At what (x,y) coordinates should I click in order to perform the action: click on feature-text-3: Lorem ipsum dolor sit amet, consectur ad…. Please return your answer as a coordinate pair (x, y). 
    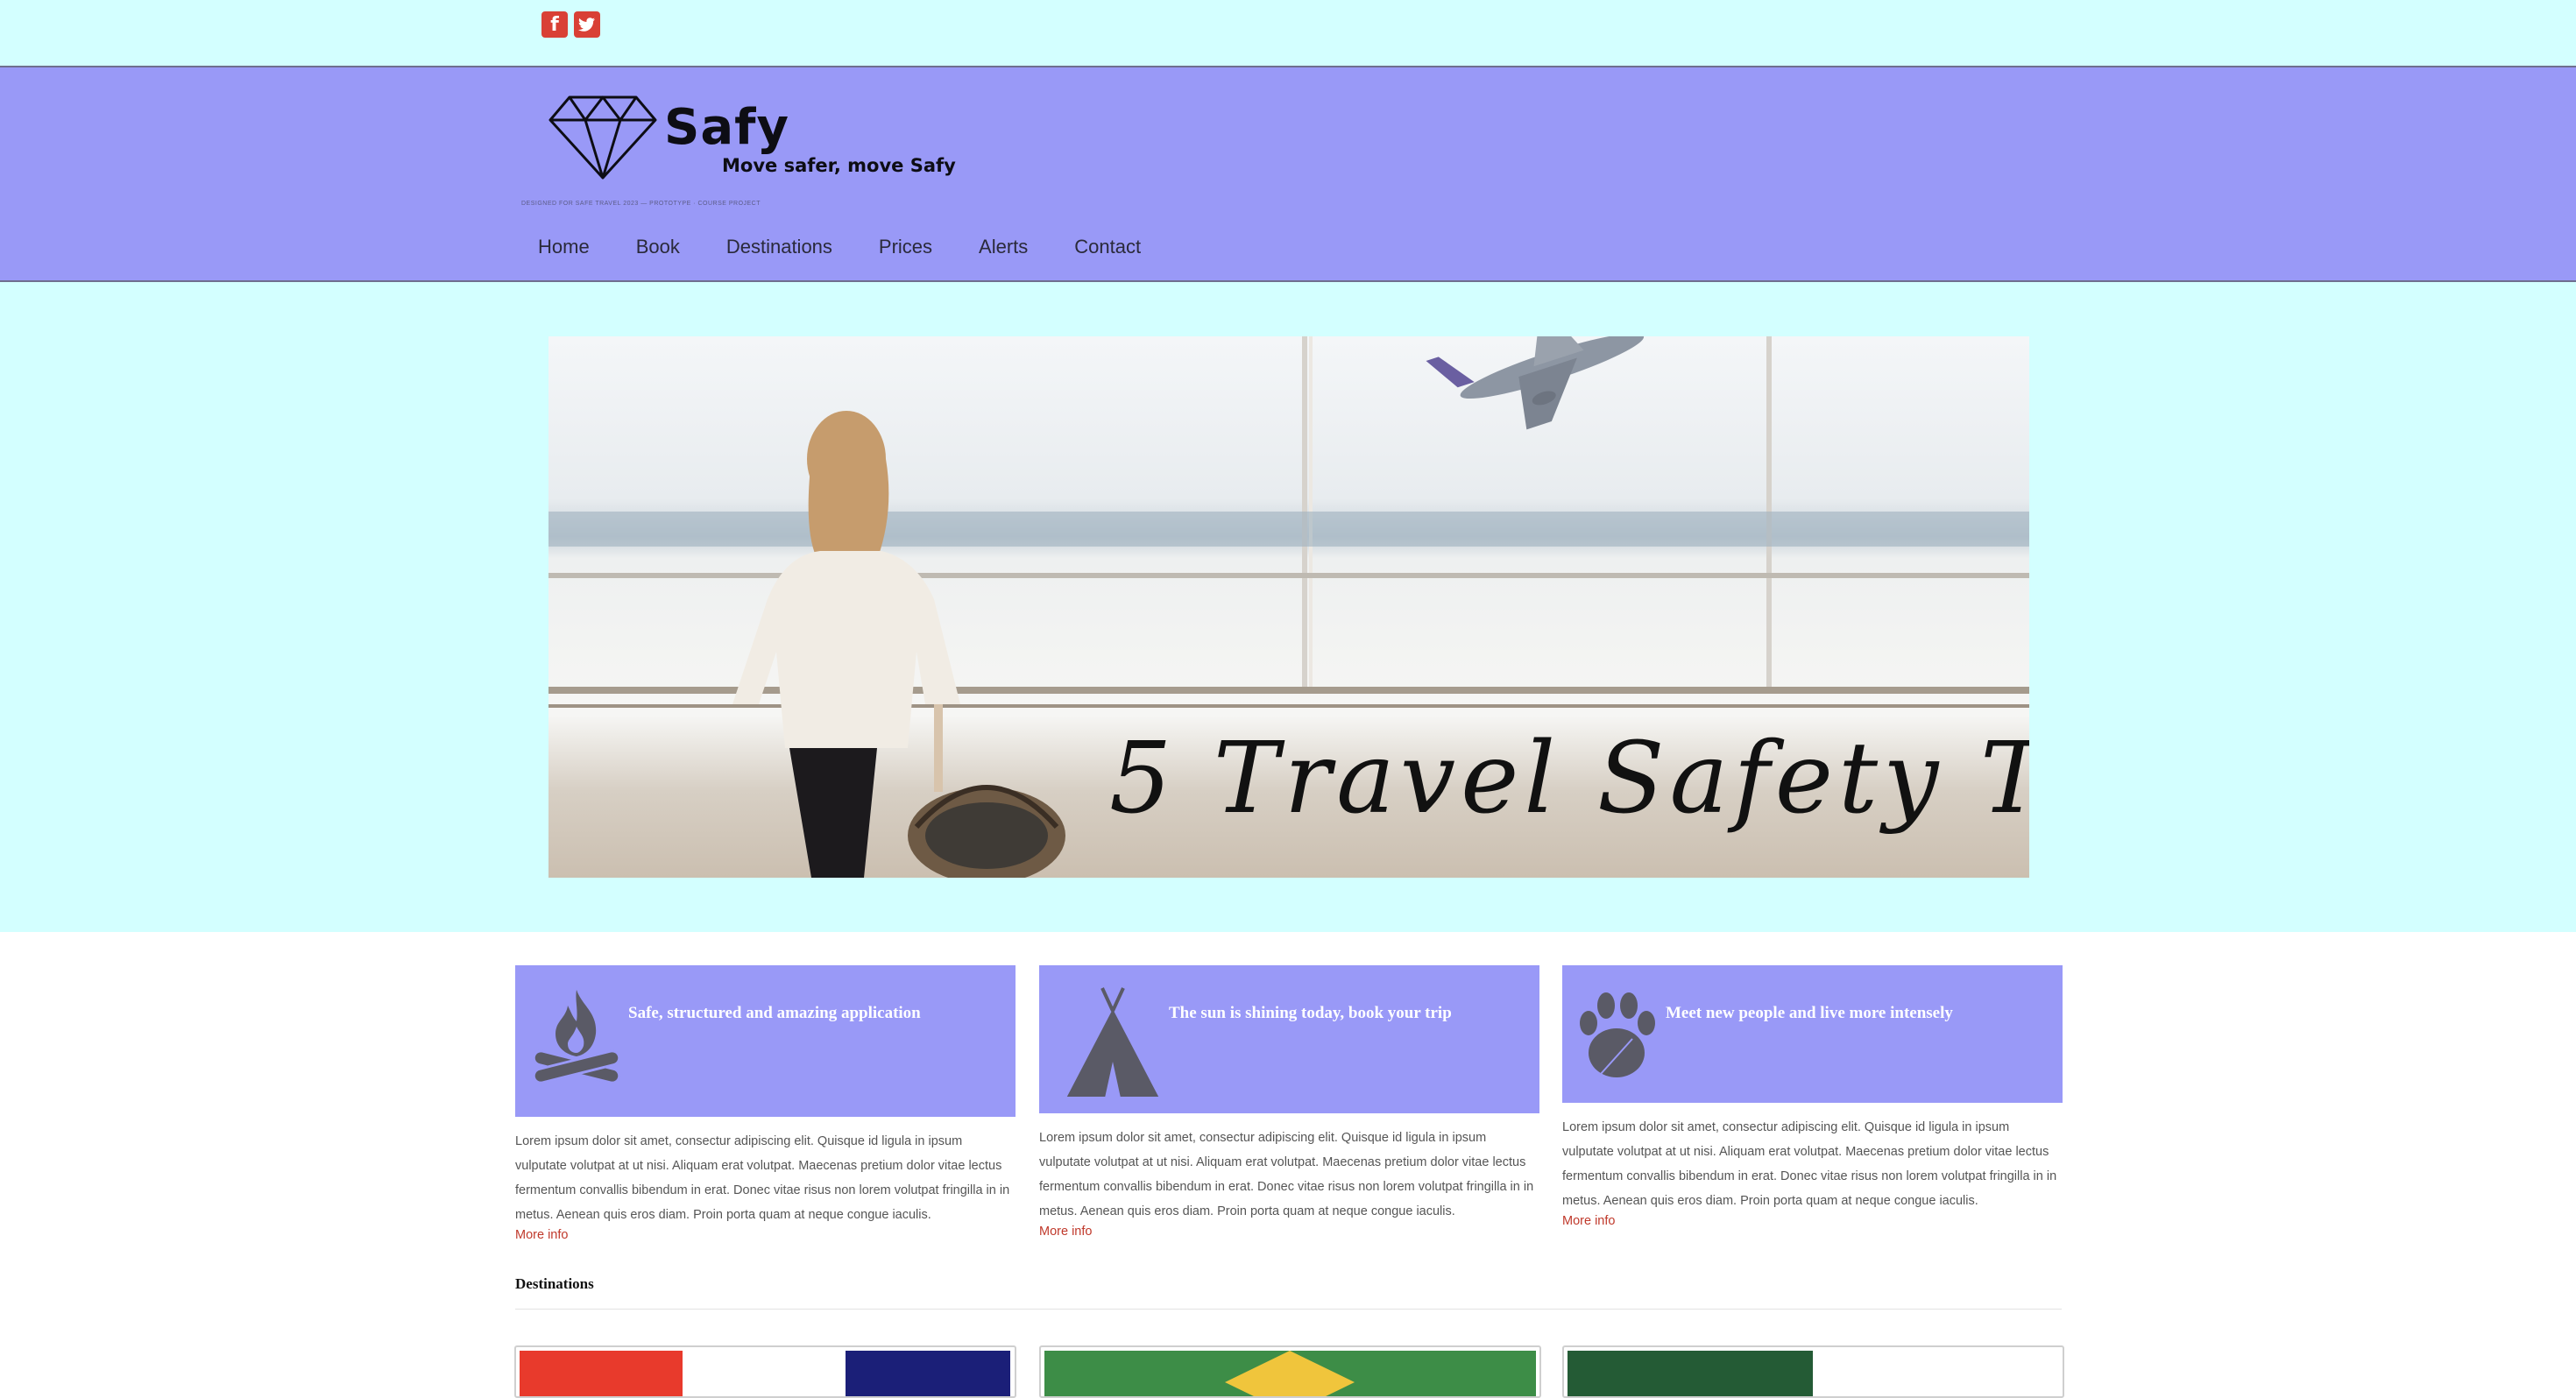
    Looking at the image, I should click on (1809, 1164).